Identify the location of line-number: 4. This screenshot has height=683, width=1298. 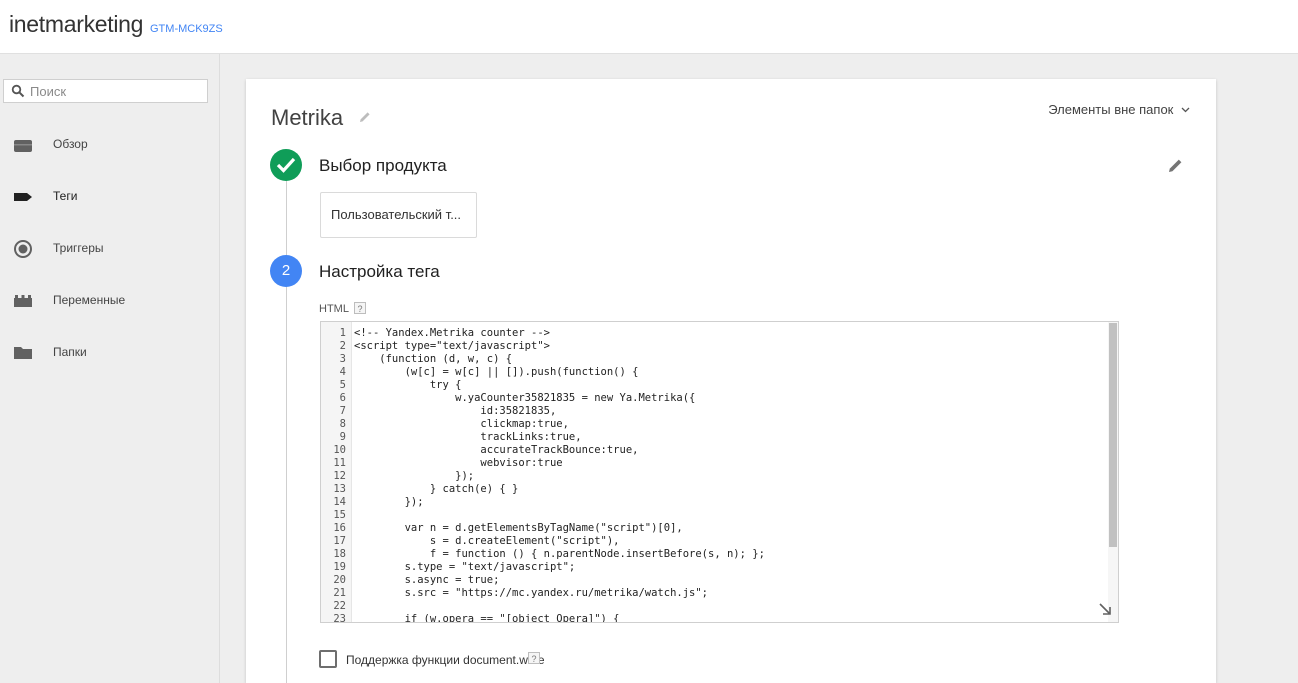
(342, 372).